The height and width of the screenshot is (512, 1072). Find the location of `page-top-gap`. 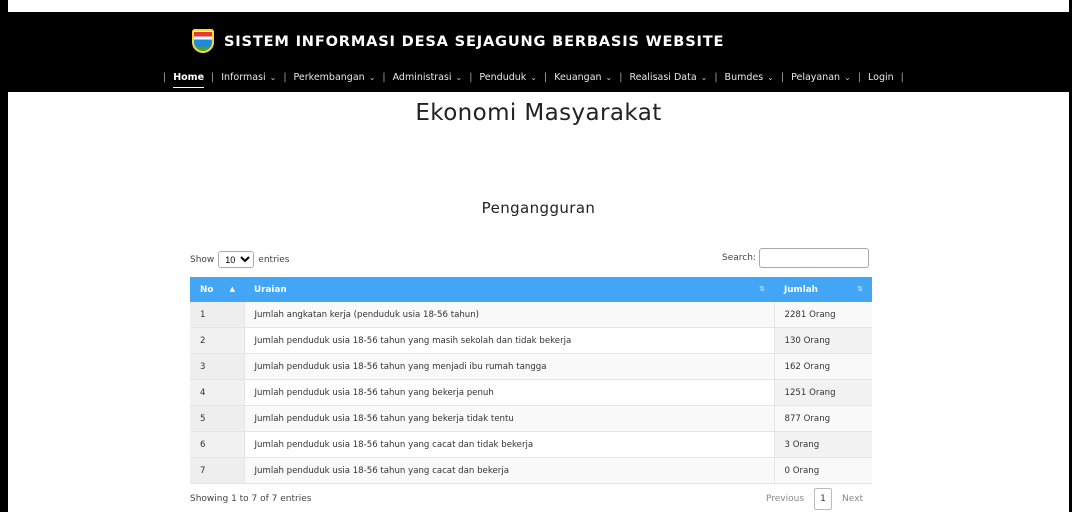

page-top-gap is located at coordinates (538, 6).